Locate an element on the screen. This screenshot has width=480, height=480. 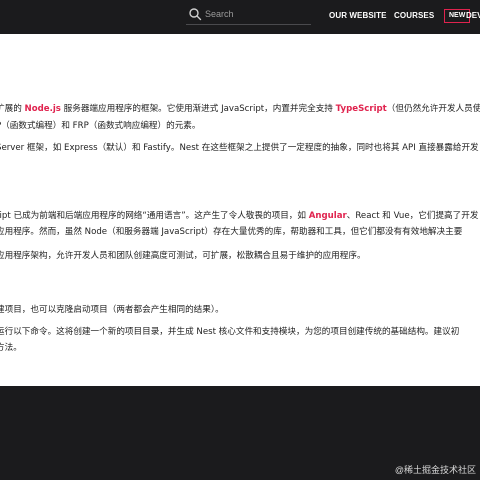
text: （但仍然允许开发人员使 is located at coordinates (433, 109).